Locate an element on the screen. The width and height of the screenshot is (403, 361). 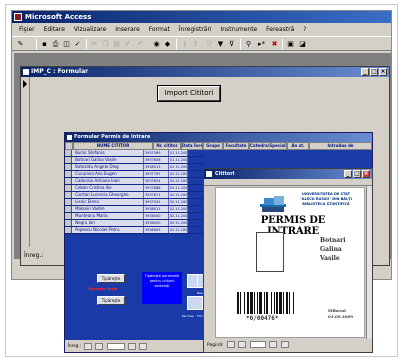
undo-icon: ↶ is located at coordinates (140, 44).